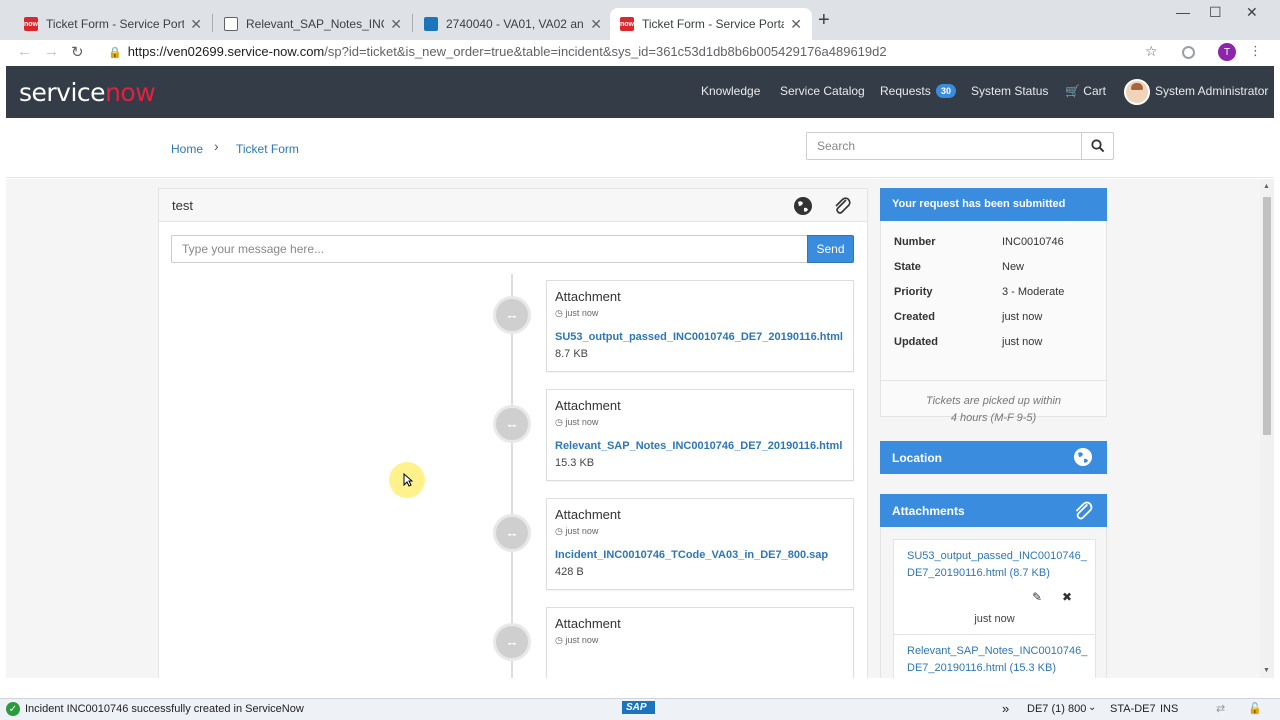  I want to click on sap-logo: SAP, so click(638, 707).